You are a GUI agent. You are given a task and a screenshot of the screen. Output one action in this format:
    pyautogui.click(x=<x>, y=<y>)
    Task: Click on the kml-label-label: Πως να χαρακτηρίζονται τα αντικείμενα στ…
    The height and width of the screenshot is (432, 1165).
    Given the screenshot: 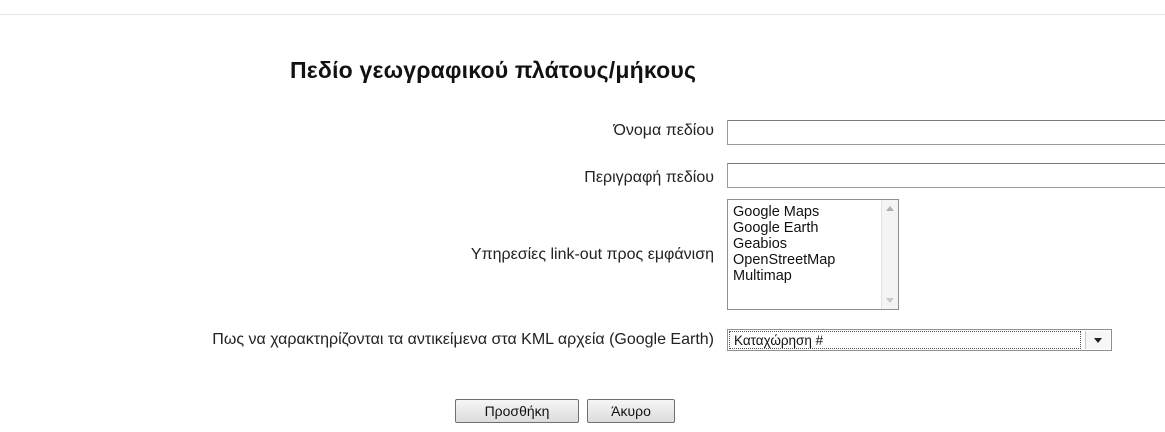 What is the action you would take?
    pyautogui.click(x=463, y=339)
    